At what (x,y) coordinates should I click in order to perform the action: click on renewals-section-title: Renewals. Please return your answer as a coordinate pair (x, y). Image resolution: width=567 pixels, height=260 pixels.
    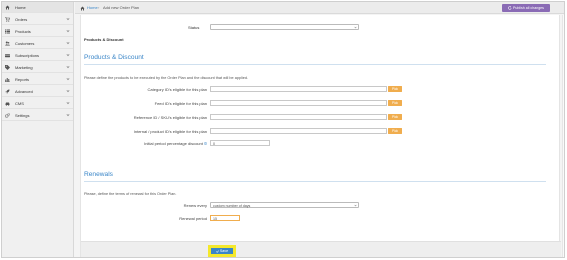
    Looking at the image, I should click on (98, 174).